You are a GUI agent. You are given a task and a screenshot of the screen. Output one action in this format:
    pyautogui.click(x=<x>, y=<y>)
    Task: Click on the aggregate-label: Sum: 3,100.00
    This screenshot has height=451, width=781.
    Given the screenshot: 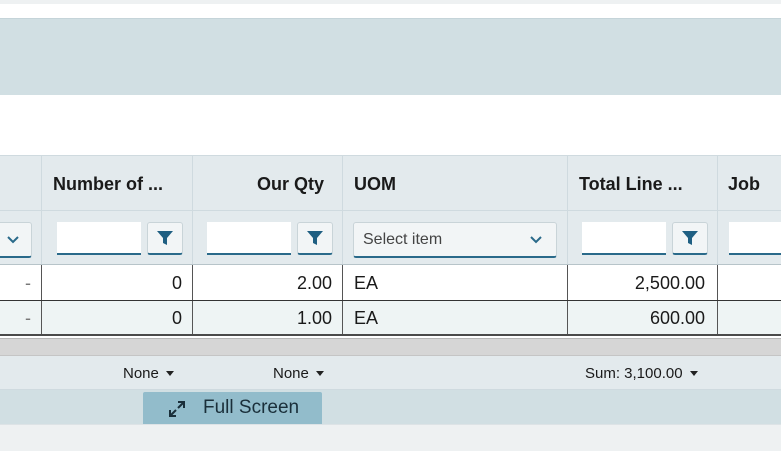 What is the action you would take?
    pyautogui.click(x=634, y=373)
    